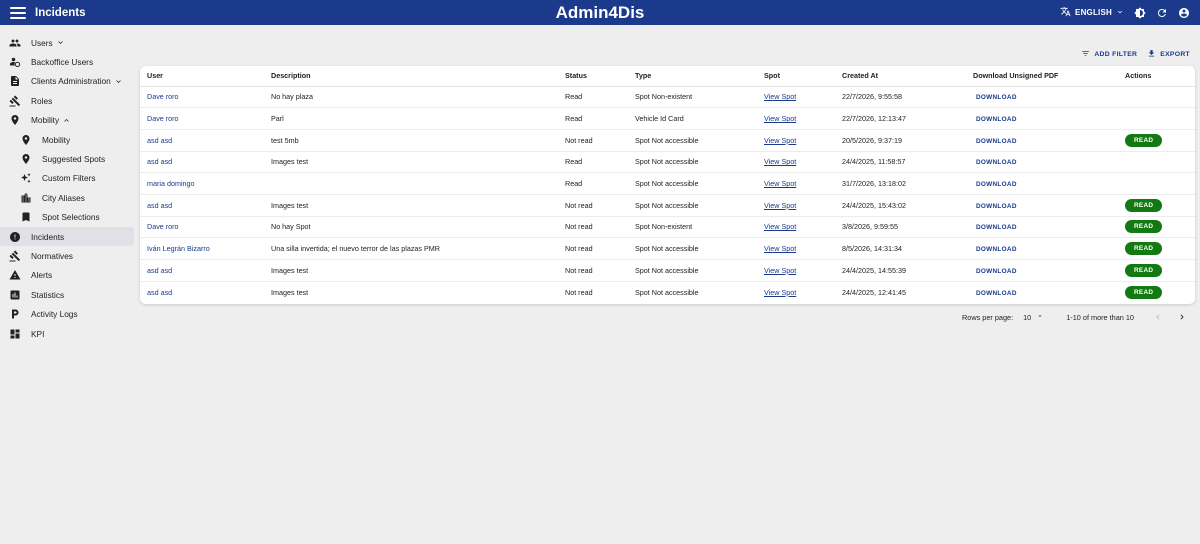 The image size is (1200, 544). I want to click on sidebar-item-backoffice-users: Backoffice Users, so click(67, 61).